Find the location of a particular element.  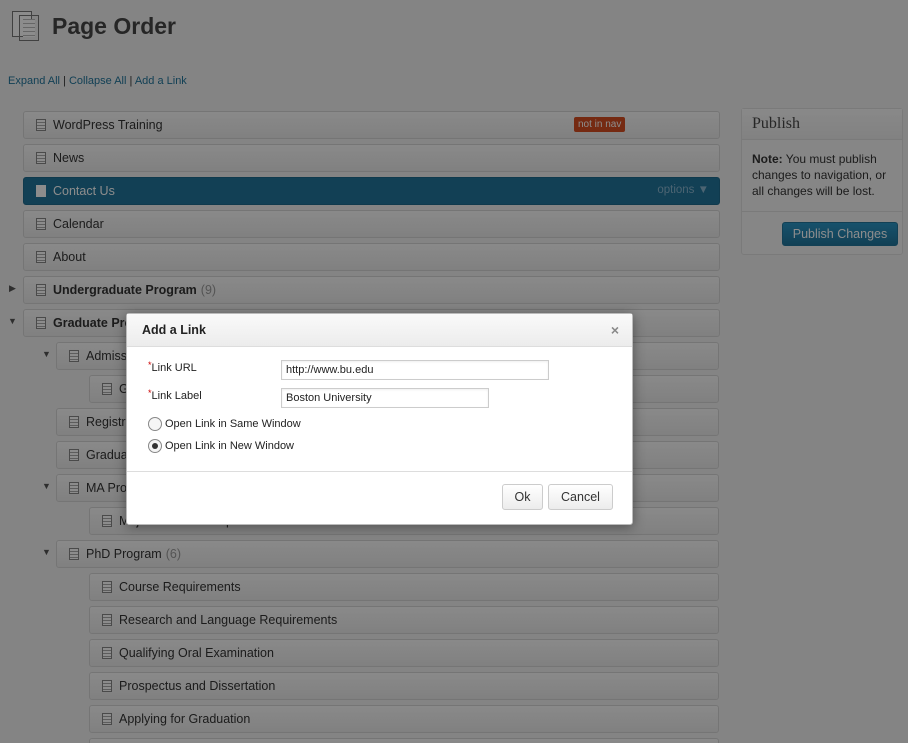

label-text: Link URL is located at coordinates (174, 368).